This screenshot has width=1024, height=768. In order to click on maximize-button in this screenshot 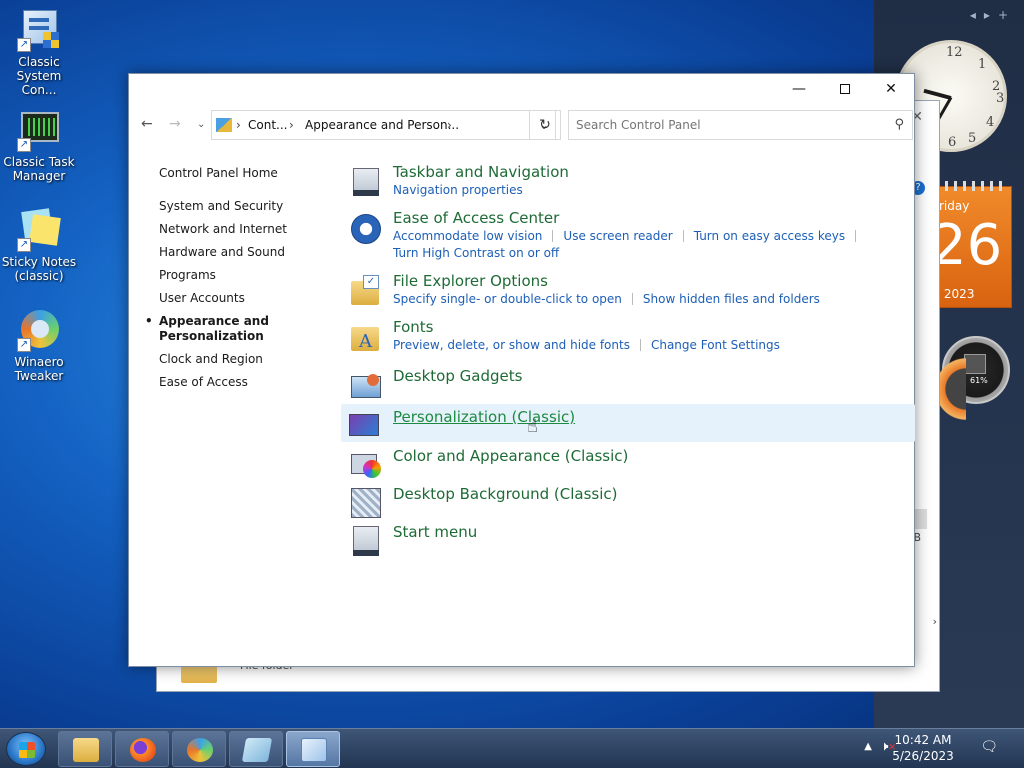, I will do `click(845, 90)`.